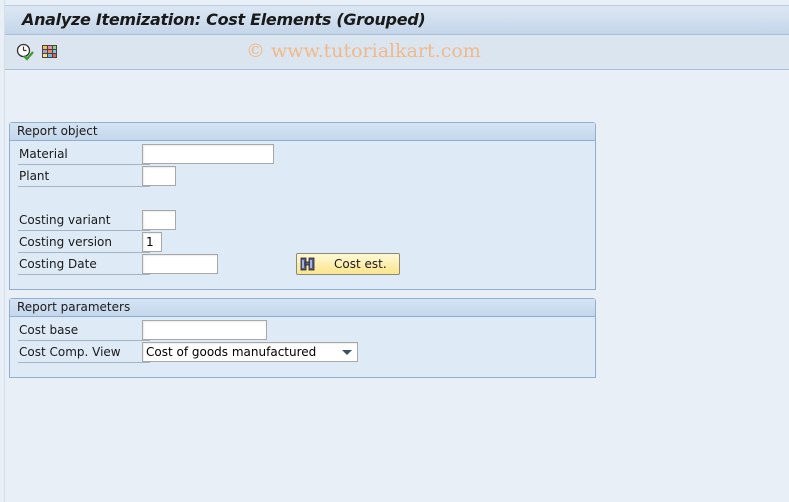 This screenshot has width=789, height=502. I want to click on material-label: Material, so click(84, 155).